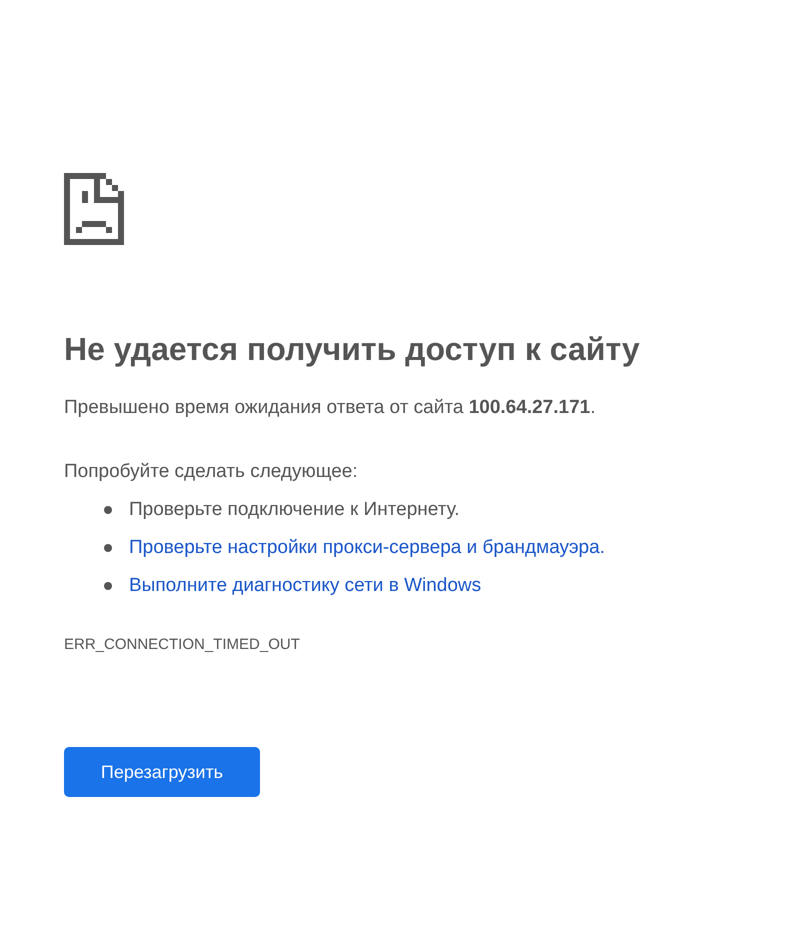 The width and height of the screenshot is (787, 927). Describe the element at coordinates (330, 408) in the screenshot. I see `error-message: Превышено время ожидания ответа от сайта 100.64.27.171.` at that location.